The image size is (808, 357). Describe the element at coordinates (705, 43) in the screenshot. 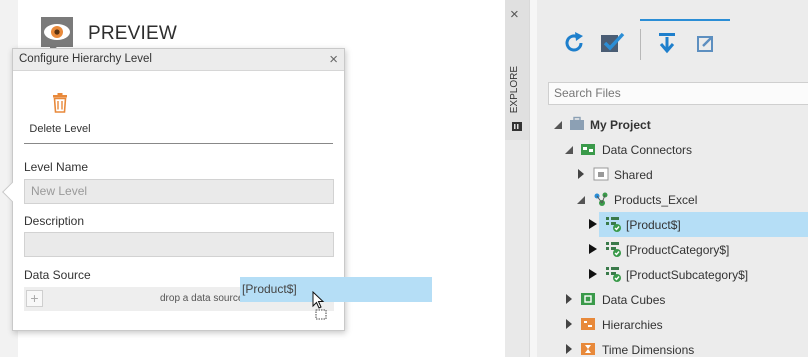

I see `edit-icon` at that location.